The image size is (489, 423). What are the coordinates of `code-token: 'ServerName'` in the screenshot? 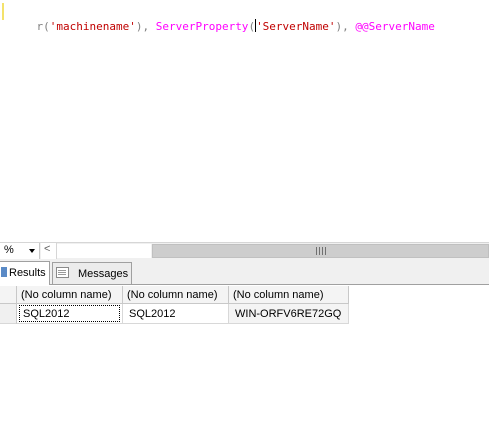 It's located at (296, 26).